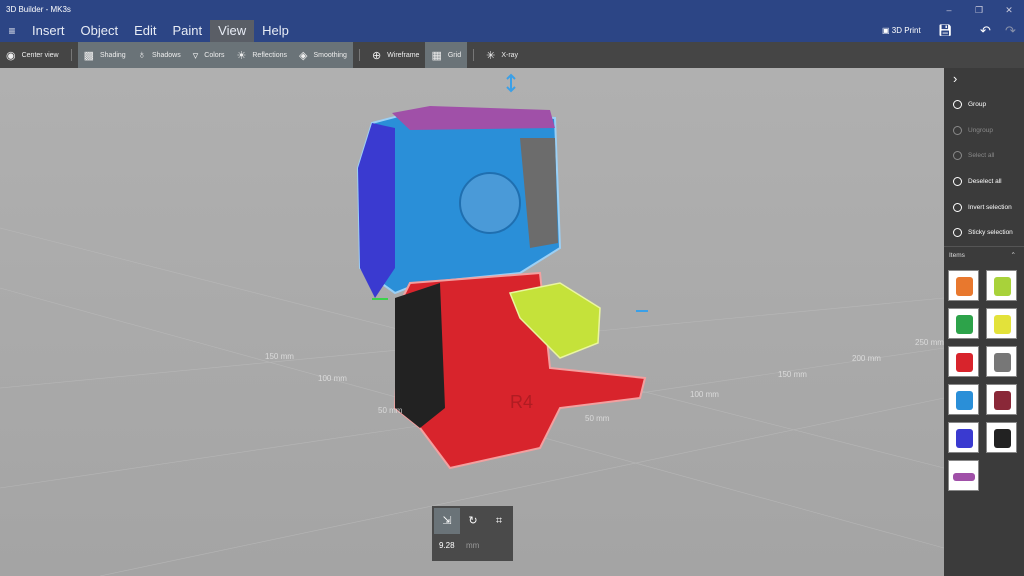 The height and width of the screenshot is (576, 1024). Describe the element at coordinates (270, 55) in the screenshot. I see `reflections-label: Reflections` at that location.